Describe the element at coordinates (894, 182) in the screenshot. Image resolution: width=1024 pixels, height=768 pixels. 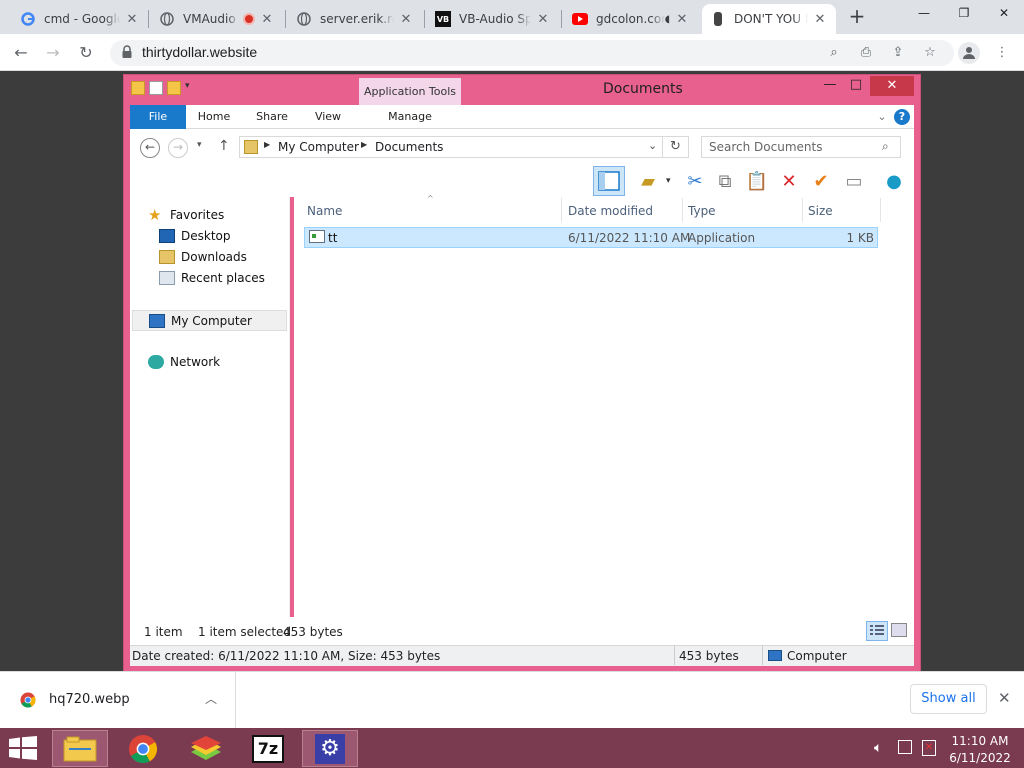
I see `globe-icon: ●` at that location.